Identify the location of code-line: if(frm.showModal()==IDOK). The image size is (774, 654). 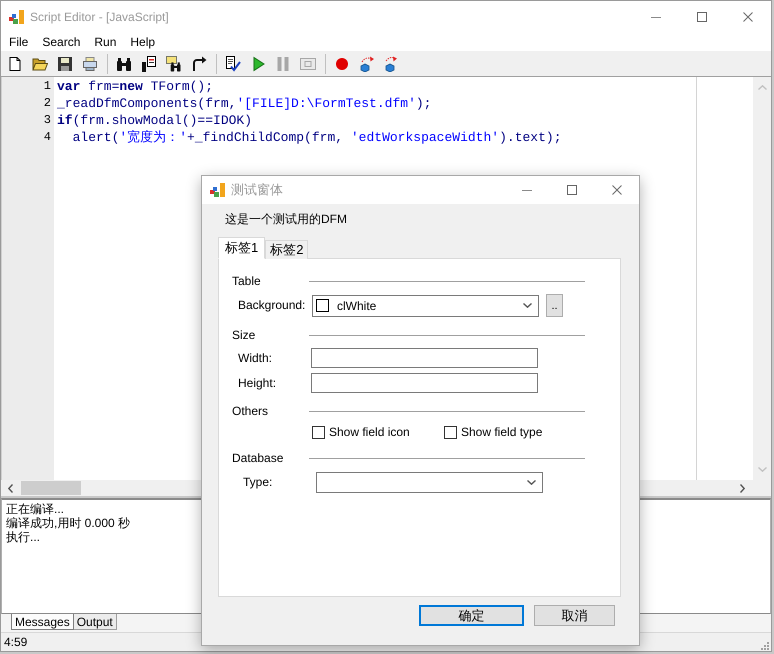
(154, 120).